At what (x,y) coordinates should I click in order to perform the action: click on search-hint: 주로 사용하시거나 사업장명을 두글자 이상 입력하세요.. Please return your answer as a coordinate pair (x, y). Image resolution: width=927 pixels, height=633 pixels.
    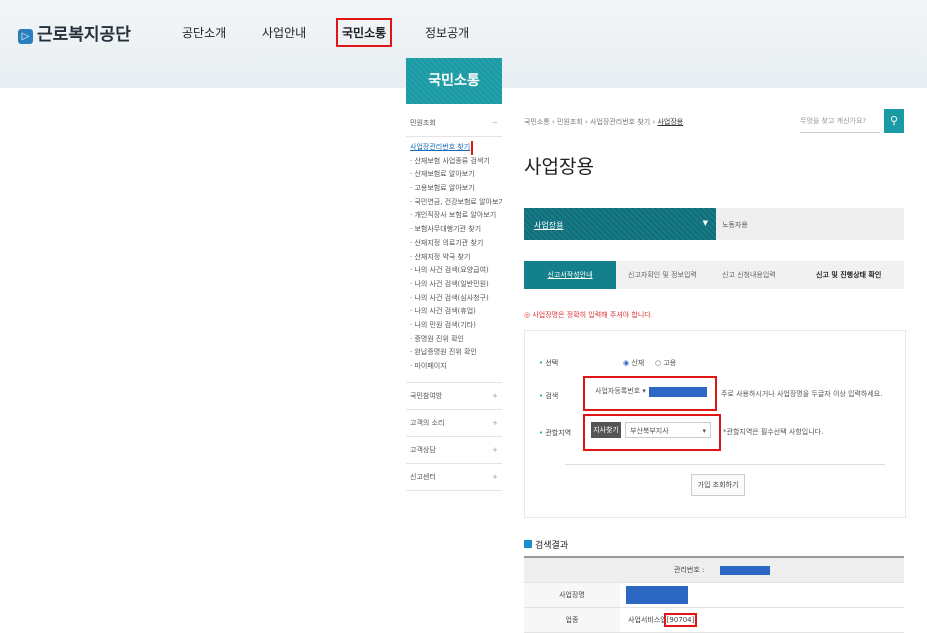
    Looking at the image, I should click on (802, 394).